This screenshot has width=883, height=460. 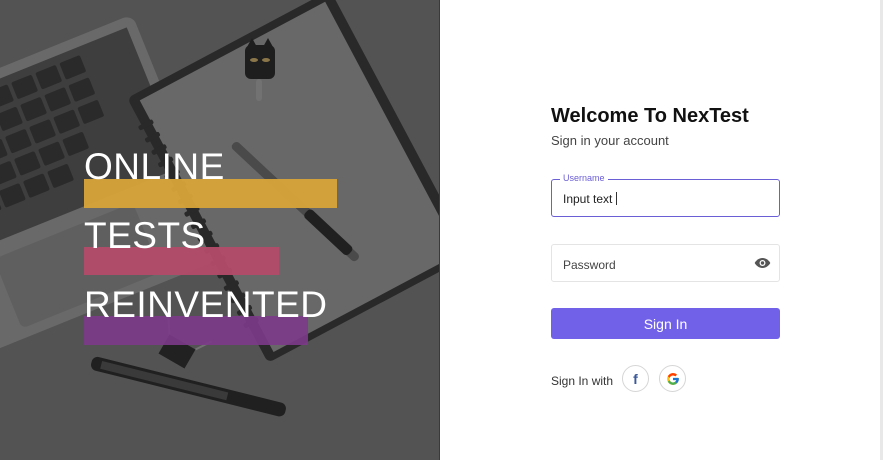 What do you see at coordinates (584, 178) in the screenshot?
I see `username-label: Username` at bounding box center [584, 178].